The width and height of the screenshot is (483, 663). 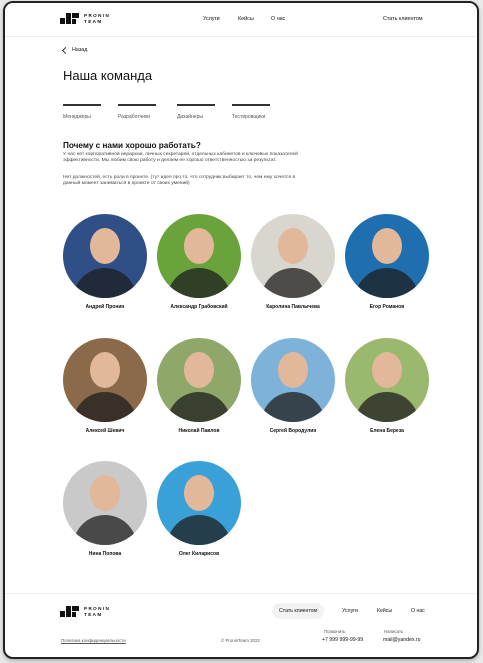 I want to click on team-member-card: Нина Попова, so click(x=105, y=509).